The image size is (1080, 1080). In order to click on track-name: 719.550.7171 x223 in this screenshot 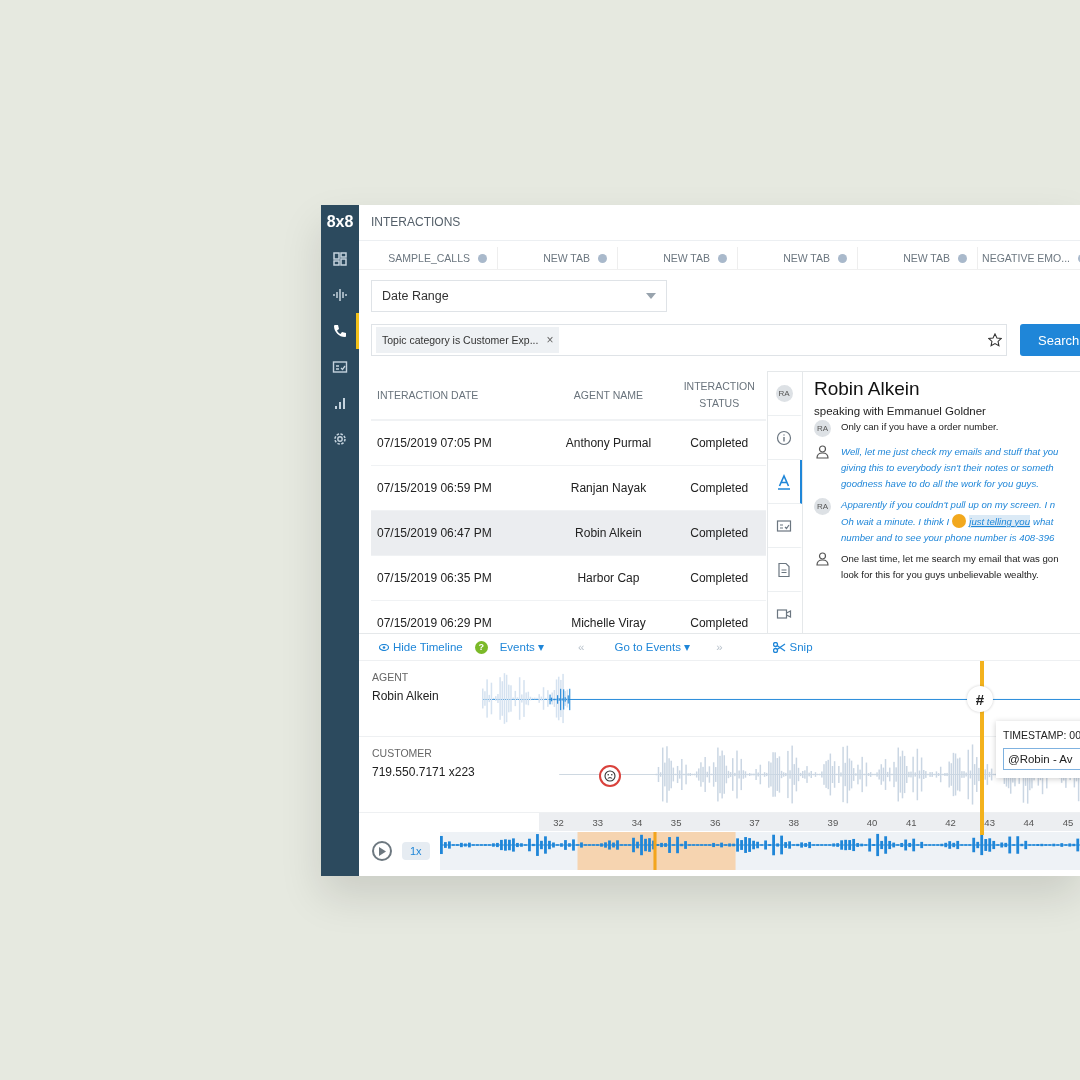, I will do `click(424, 772)`.